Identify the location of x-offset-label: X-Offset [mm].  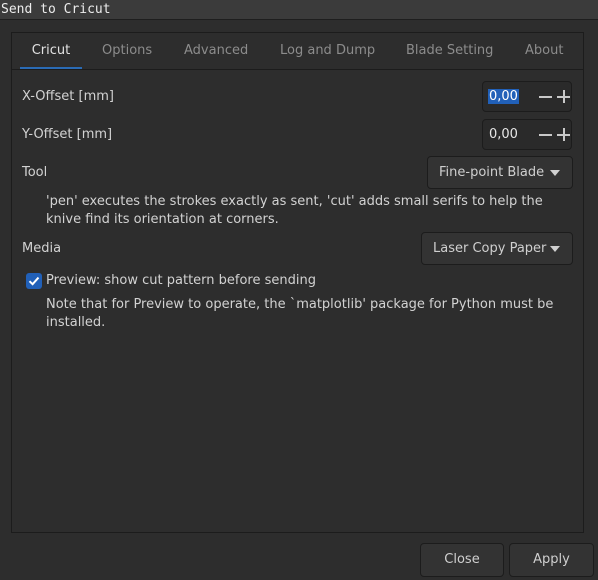
(68, 96).